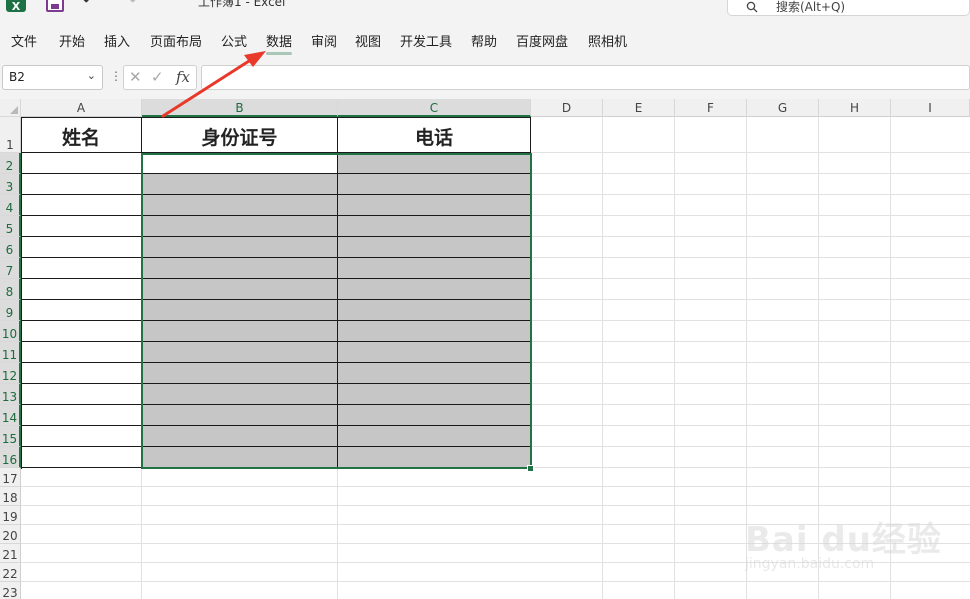  I want to click on cell-c1: 电话, so click(434, 135).